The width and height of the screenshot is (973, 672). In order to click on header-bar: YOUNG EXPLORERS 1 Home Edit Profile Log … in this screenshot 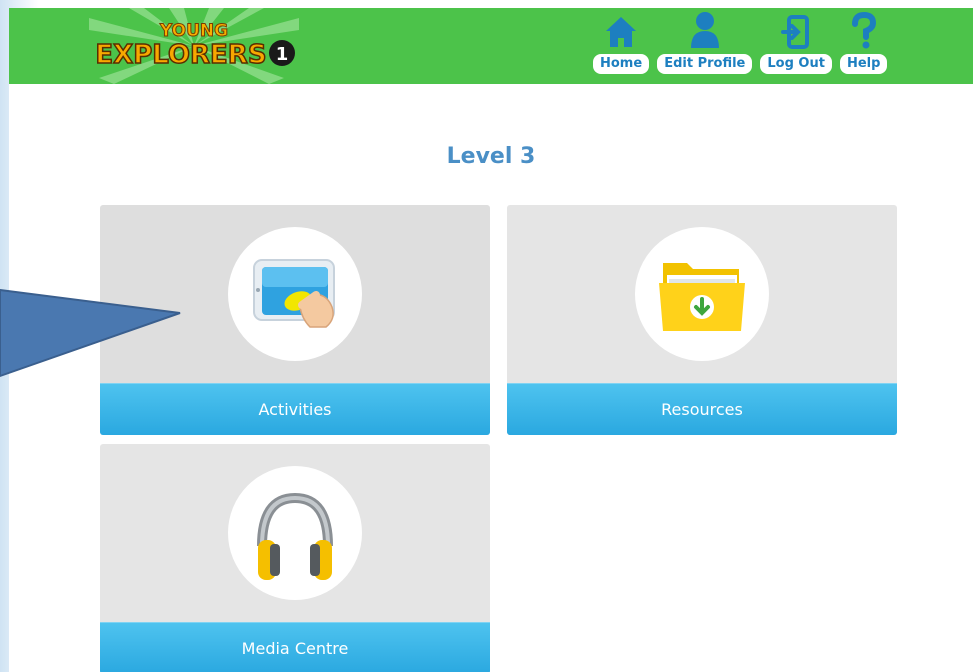, I will do `click(491, 46)`.